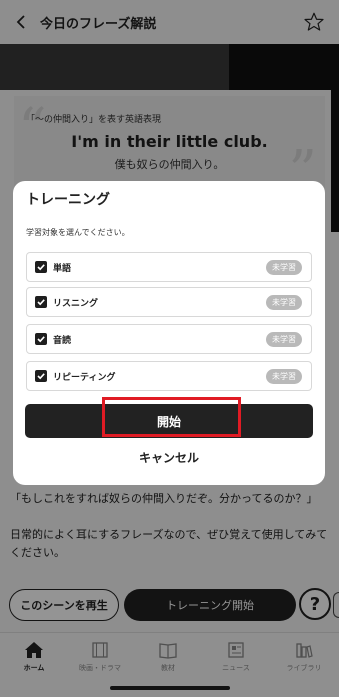 The image size is (339, 697). Describe the element at coordinates (169, 457) in the screenshot. I see `cancel-button: キャンセル` at that location.